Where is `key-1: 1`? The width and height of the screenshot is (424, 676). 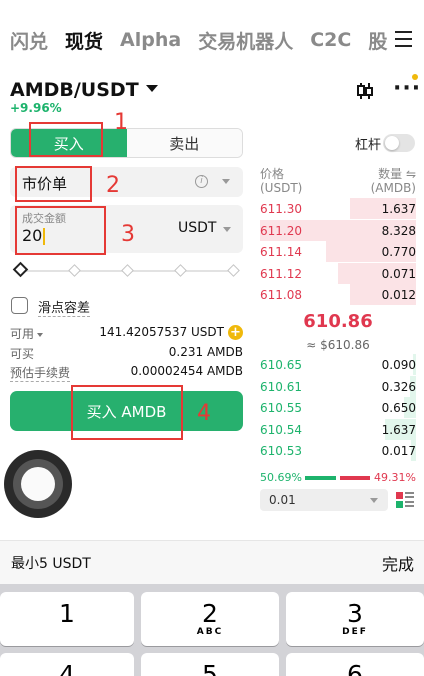
key-1: 1 is located at coordinates (67, 619).